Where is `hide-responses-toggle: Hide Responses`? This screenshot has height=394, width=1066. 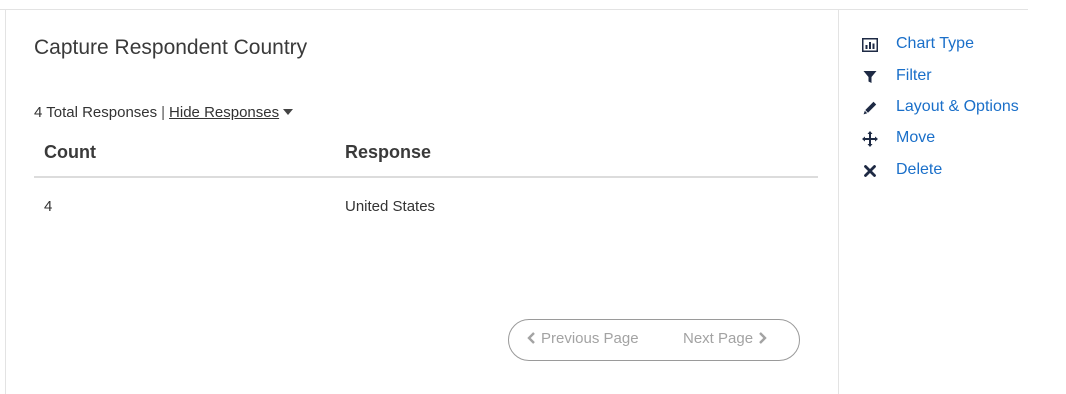
hide-responses-toggle: Hide Responses is located at coordinates (231, 112).